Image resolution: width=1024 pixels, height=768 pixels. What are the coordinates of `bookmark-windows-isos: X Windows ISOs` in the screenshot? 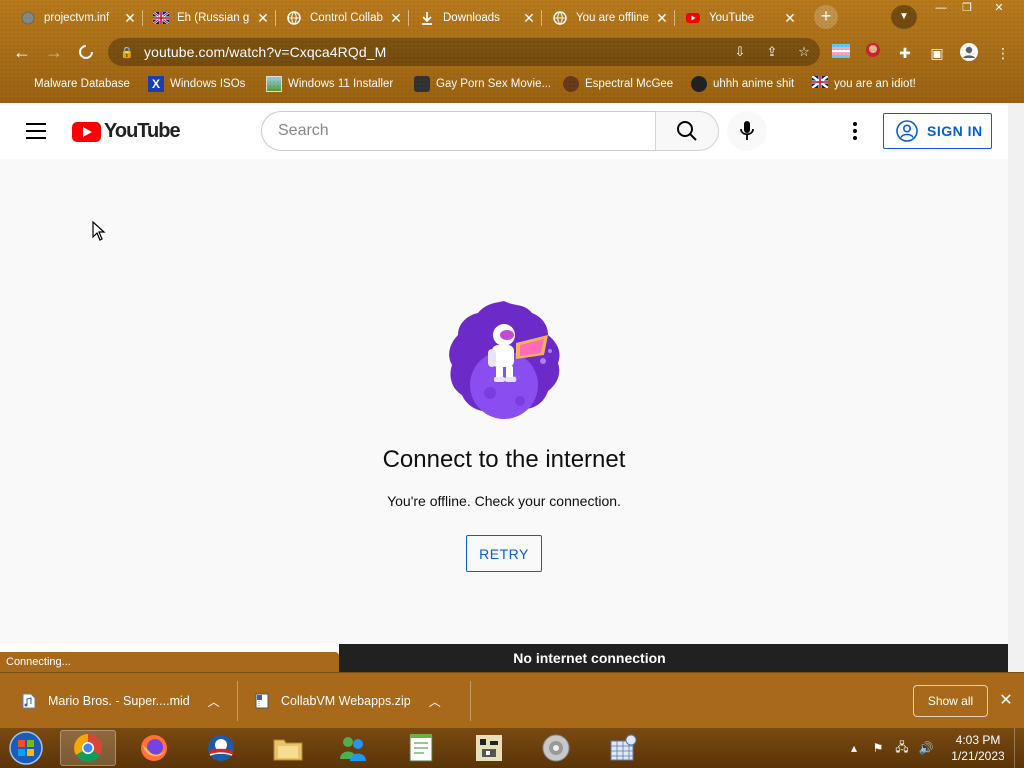 It's located at (196, 84).